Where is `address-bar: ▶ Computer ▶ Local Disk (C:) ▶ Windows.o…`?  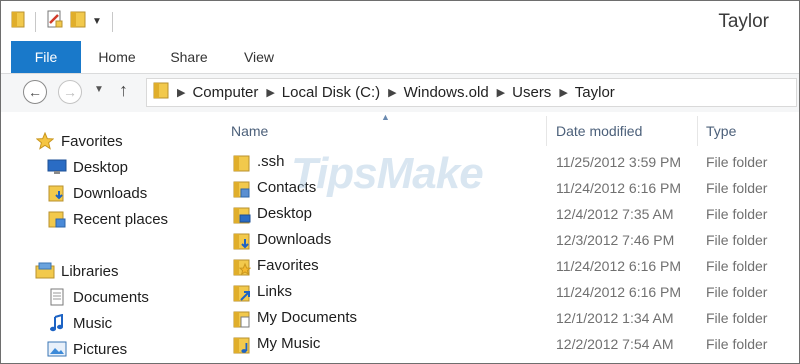
address-bar: ▶ Computer ▶ Local Disk (C:) ▶ Windows.o… is located at coordinates (471, 92).